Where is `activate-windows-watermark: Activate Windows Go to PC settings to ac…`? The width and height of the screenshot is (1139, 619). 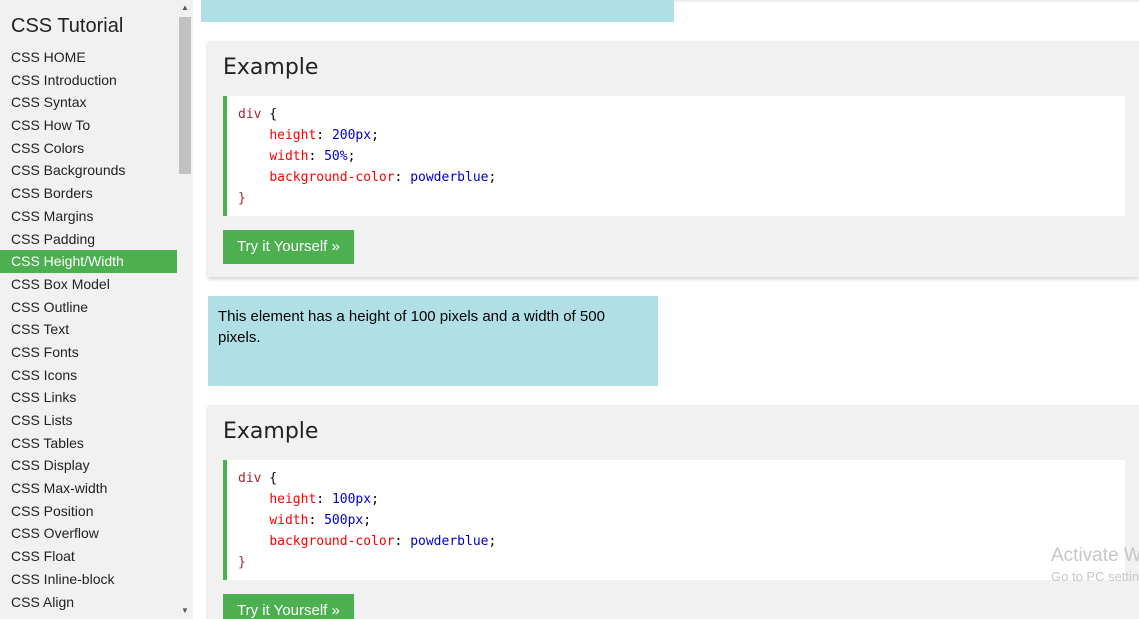
activate-windows-watermark: Activate Windows Go to PC settings to ac… is located at coordinates (1095, 565).